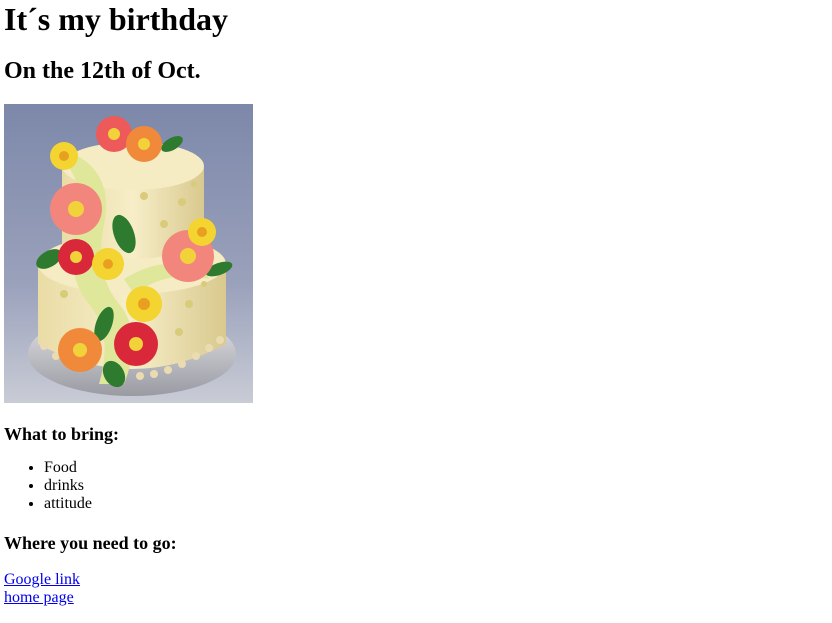 Image resolution: width=832 pixels, height=623 pixels. What do you see at coordinates (62, 434) in the screenshot?
I see `bring-heading: What to bring:` at bounding box center [62, 434].